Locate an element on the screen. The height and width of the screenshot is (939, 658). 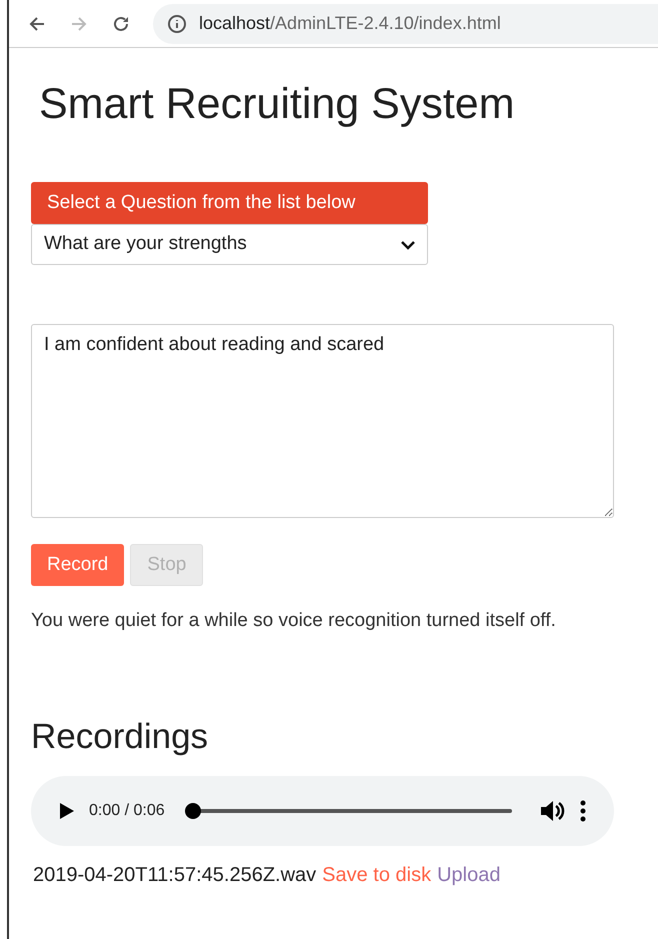
upload-link: Upload is located at coordinates (468, 875).